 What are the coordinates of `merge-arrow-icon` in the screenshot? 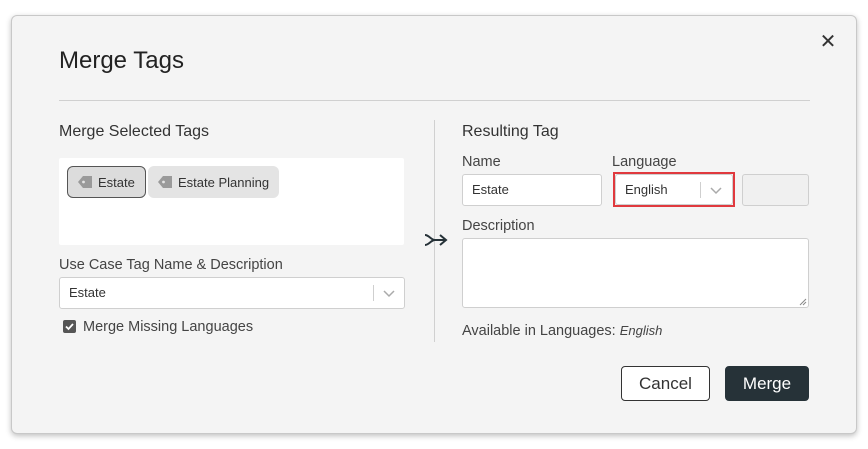 It's located at (436, 240).